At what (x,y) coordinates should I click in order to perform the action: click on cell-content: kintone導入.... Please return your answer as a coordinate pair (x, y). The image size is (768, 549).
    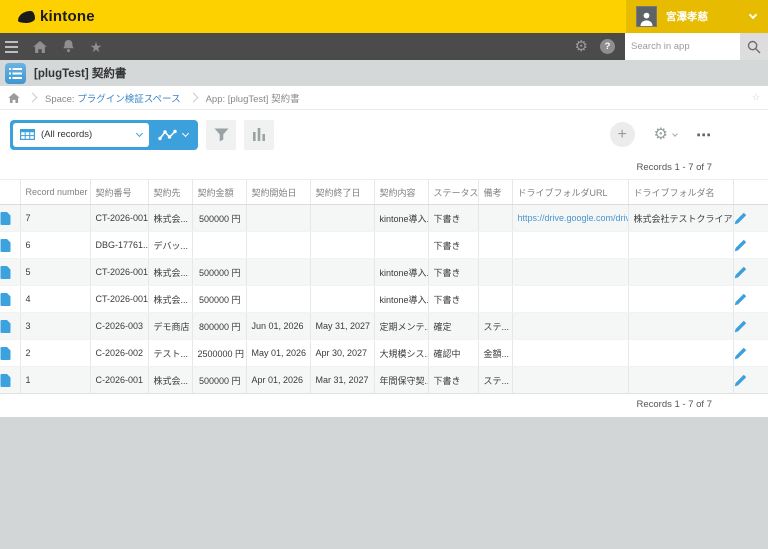
    Looking at the image, I should click on (400, 299).